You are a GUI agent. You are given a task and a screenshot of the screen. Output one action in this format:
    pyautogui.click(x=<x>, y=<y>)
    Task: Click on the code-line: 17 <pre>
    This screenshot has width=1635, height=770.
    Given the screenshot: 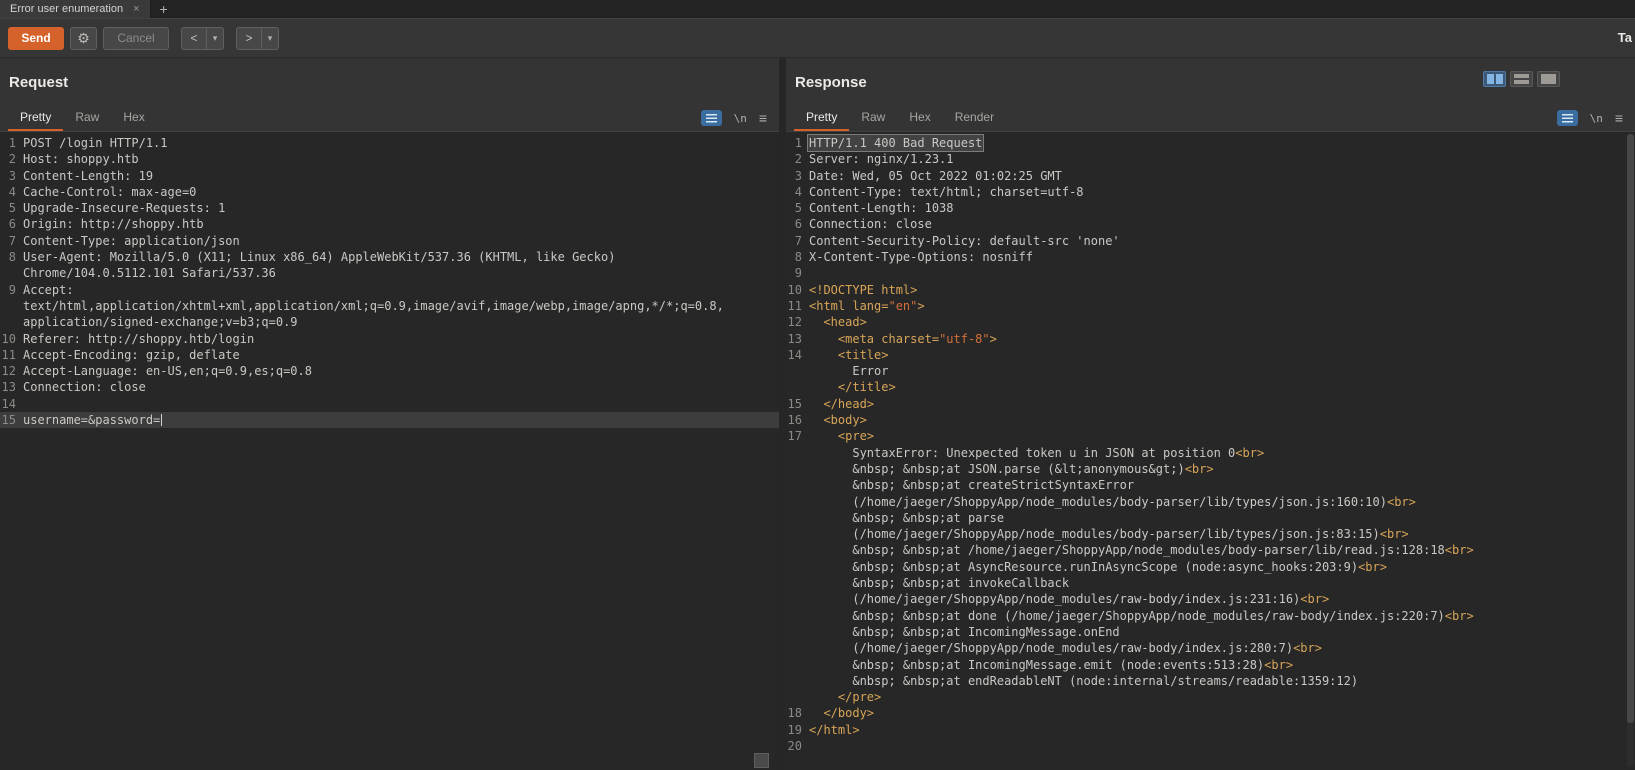 What is the action you would take?
    pyautogui.click(x=1210, y=436)
    